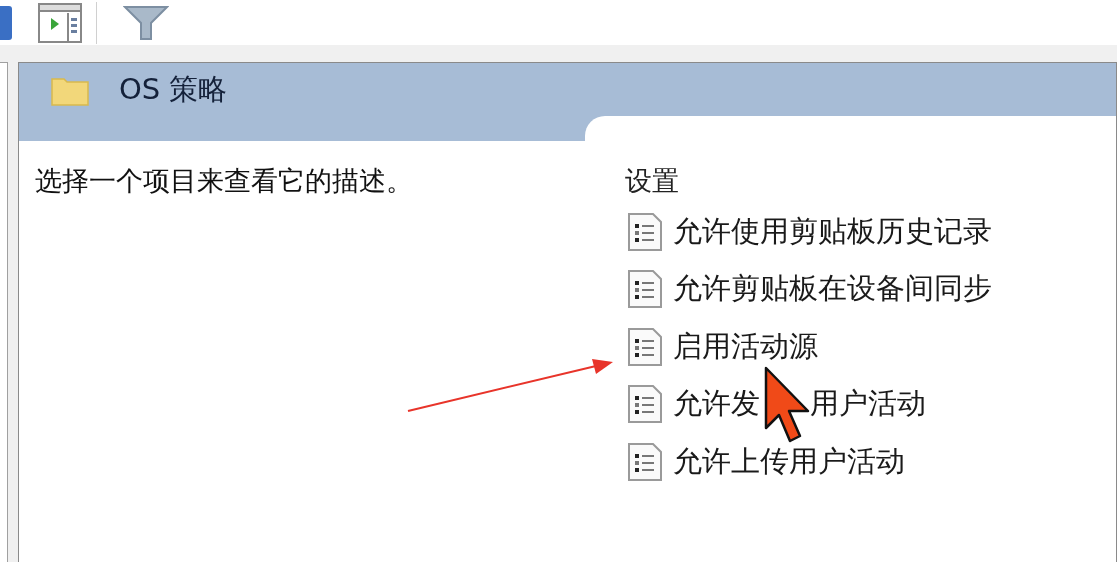 The height and width of the screenshot is (562, 1117). What do you see at coordinates (716, 404) in the screenshot?
I see `setting-item: 允许发` at bounding box center [716, 404].